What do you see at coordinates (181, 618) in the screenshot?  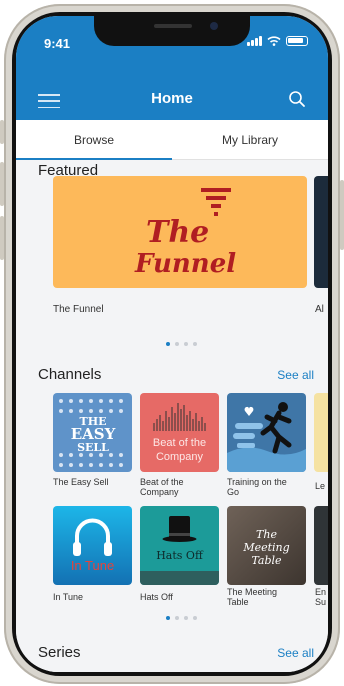 I see `channels-pager` at bounding box center [181, 618].